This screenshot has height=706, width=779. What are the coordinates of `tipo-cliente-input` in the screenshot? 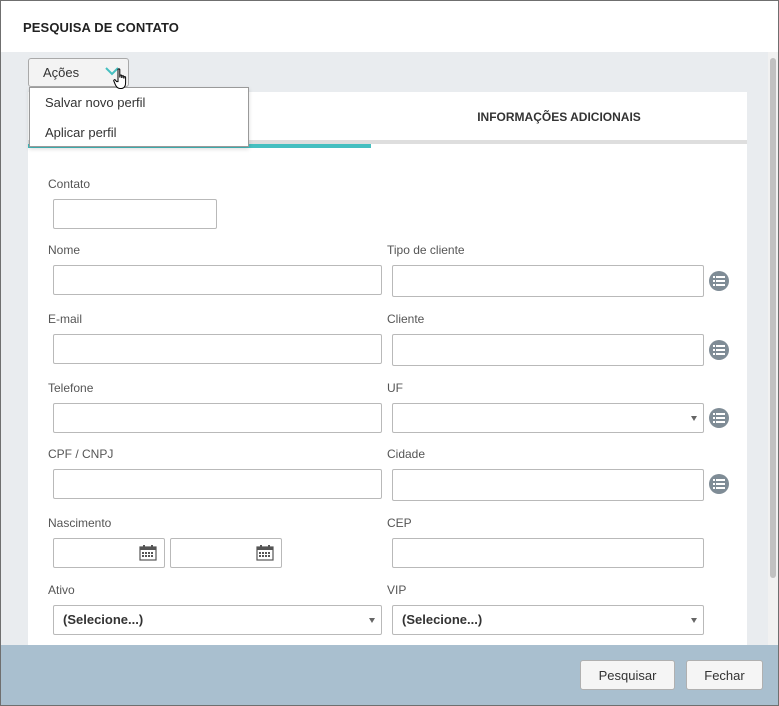 It's located at (548, 281).